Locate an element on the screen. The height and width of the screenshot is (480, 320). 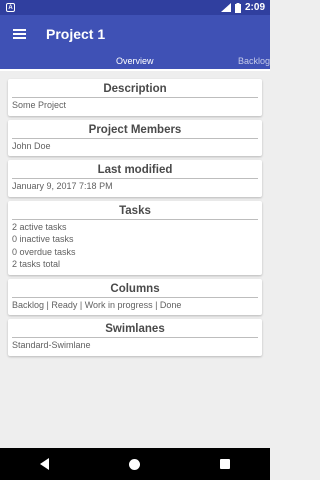
android-notification-icon: A is located at coordinates (10, 7).